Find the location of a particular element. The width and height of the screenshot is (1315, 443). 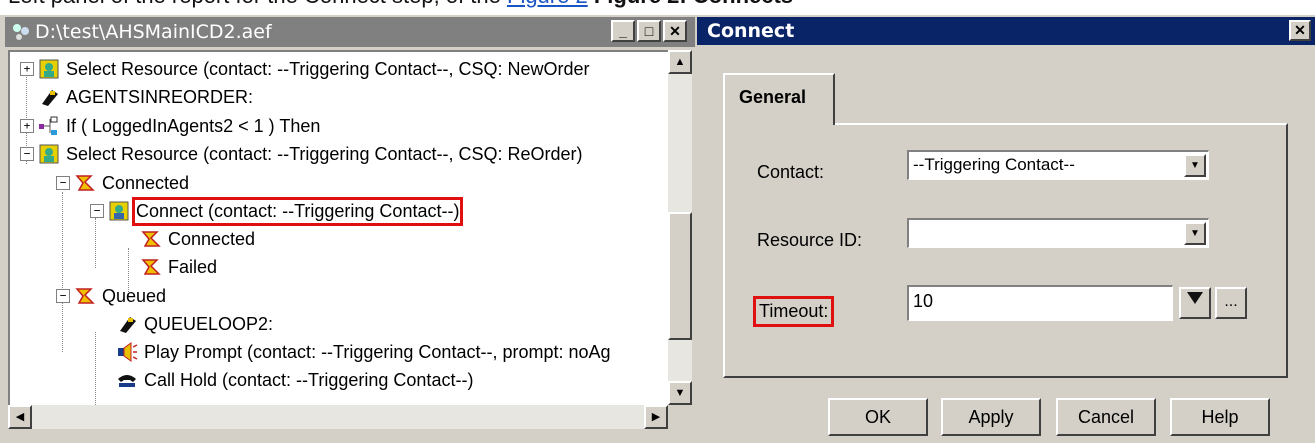

script-icon is located at coordinates (21, 32).